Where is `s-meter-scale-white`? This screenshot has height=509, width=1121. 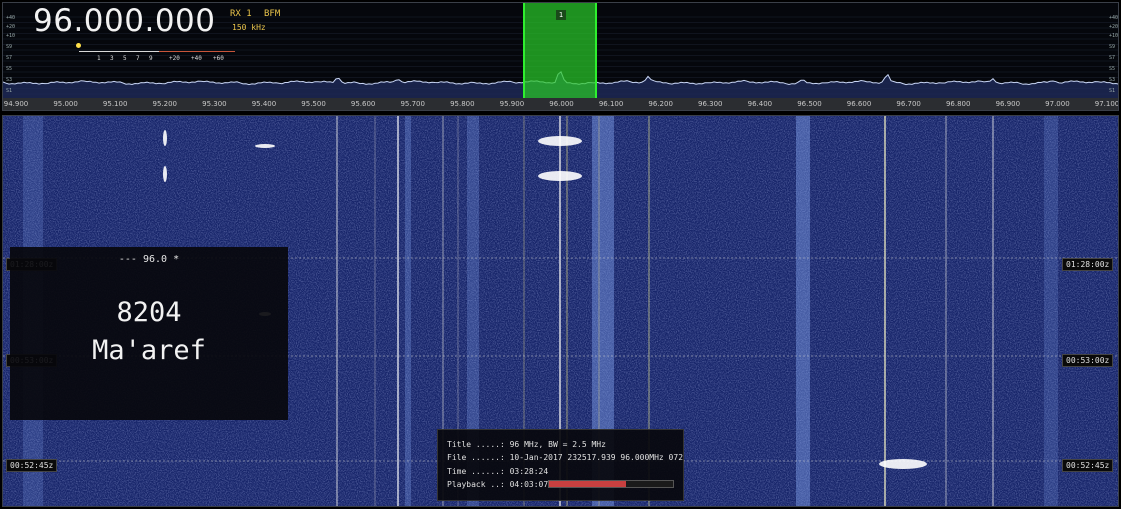
s-meter-scale-white is located at coordinates (119, 51).